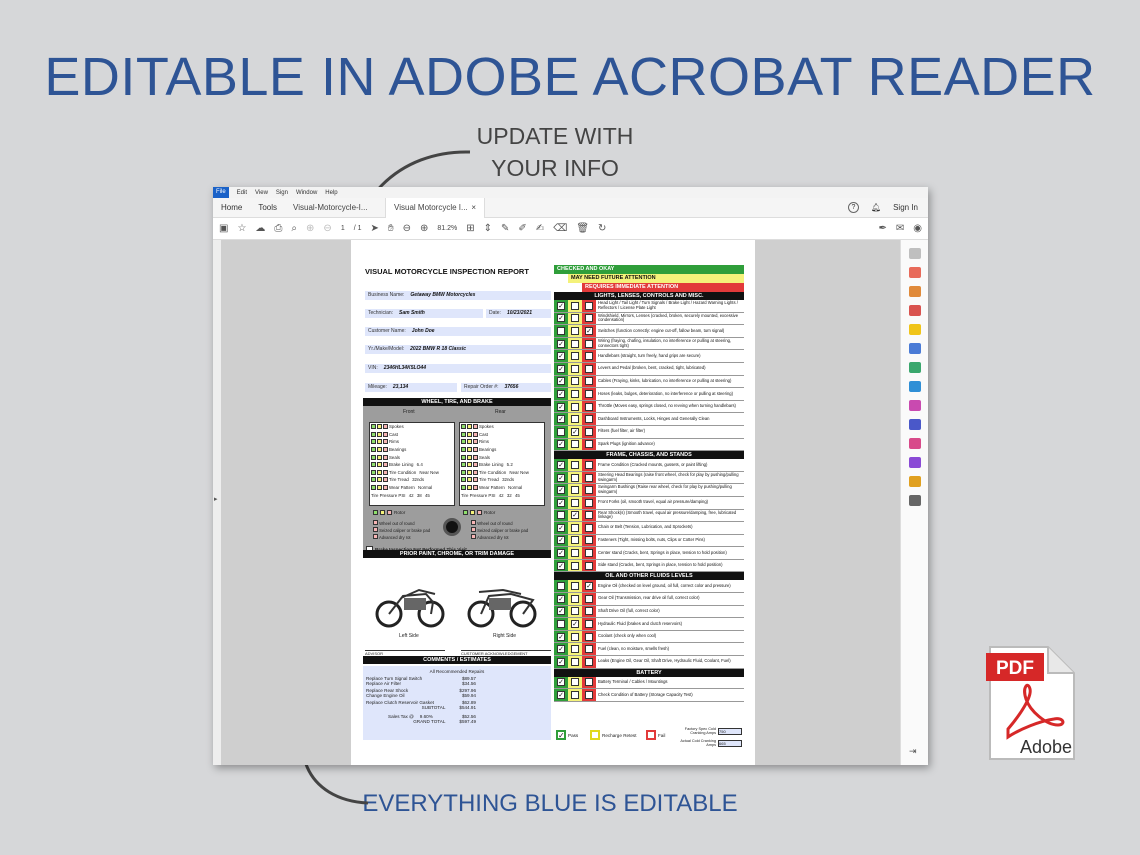  Describe the element at coordinates (458, 349) in the screenshot. I see `field-year-make-model: Yr./Make/Model: 2022 BMW R 18 Classic` at that location.